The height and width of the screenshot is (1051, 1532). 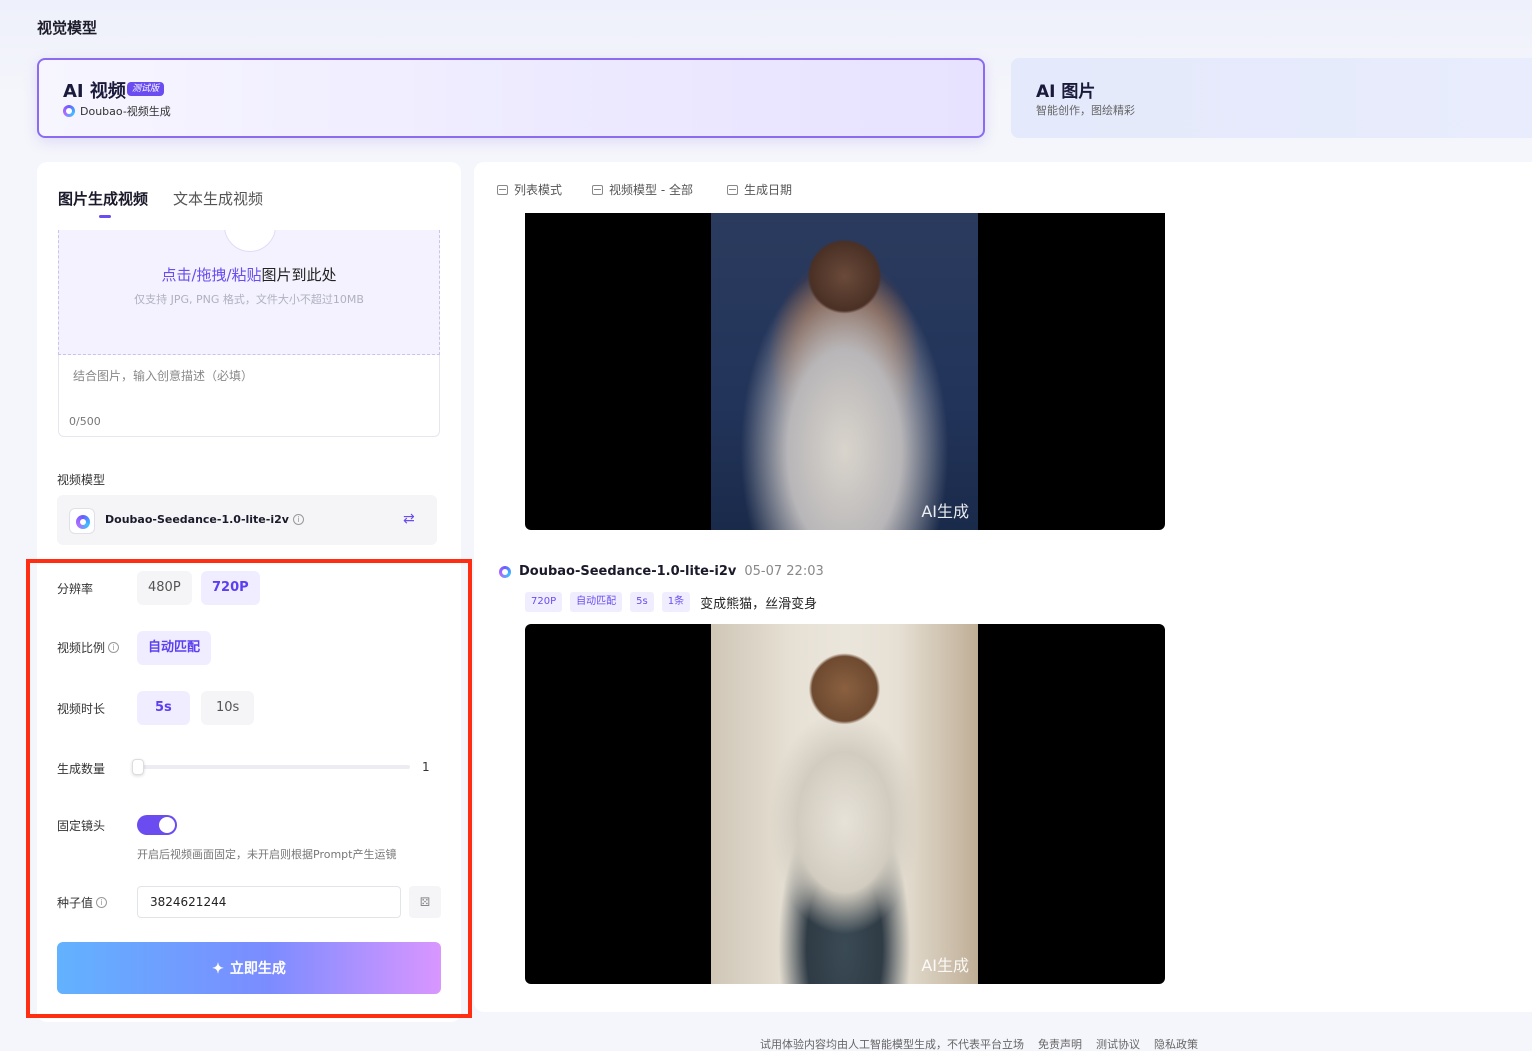 I want to click on upload-instruction: 点击/拖拽/粘贴图片到此处, so click(x=249, y=274).